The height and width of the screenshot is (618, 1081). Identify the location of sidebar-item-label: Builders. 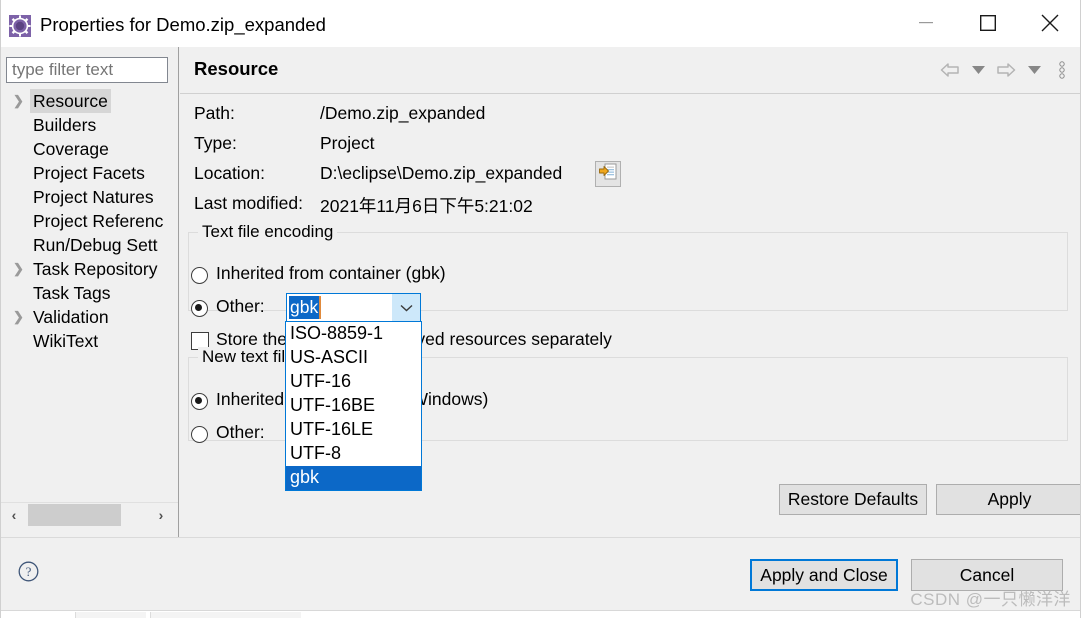
(65, 125).